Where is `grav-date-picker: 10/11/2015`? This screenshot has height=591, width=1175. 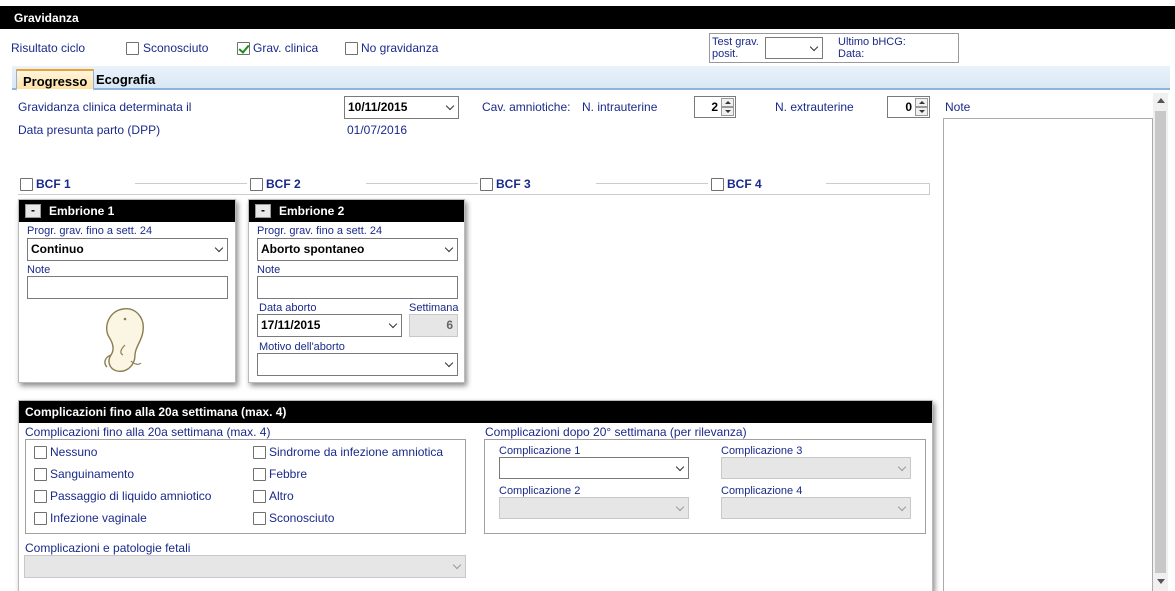
grav-date-picker: 10/11/2015 is located at coordinates (401, 107).